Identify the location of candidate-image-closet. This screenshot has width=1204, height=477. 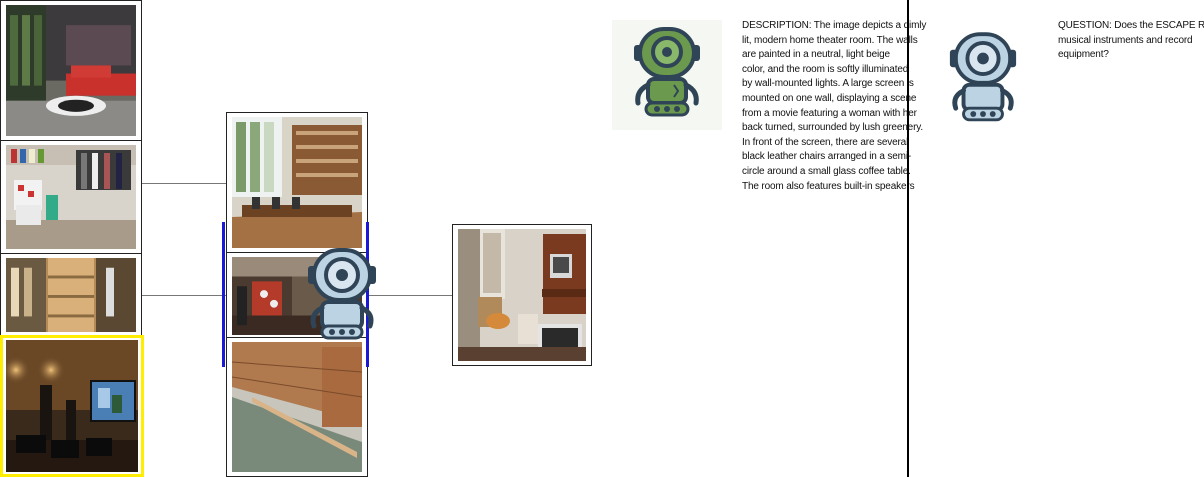
(71, 197).